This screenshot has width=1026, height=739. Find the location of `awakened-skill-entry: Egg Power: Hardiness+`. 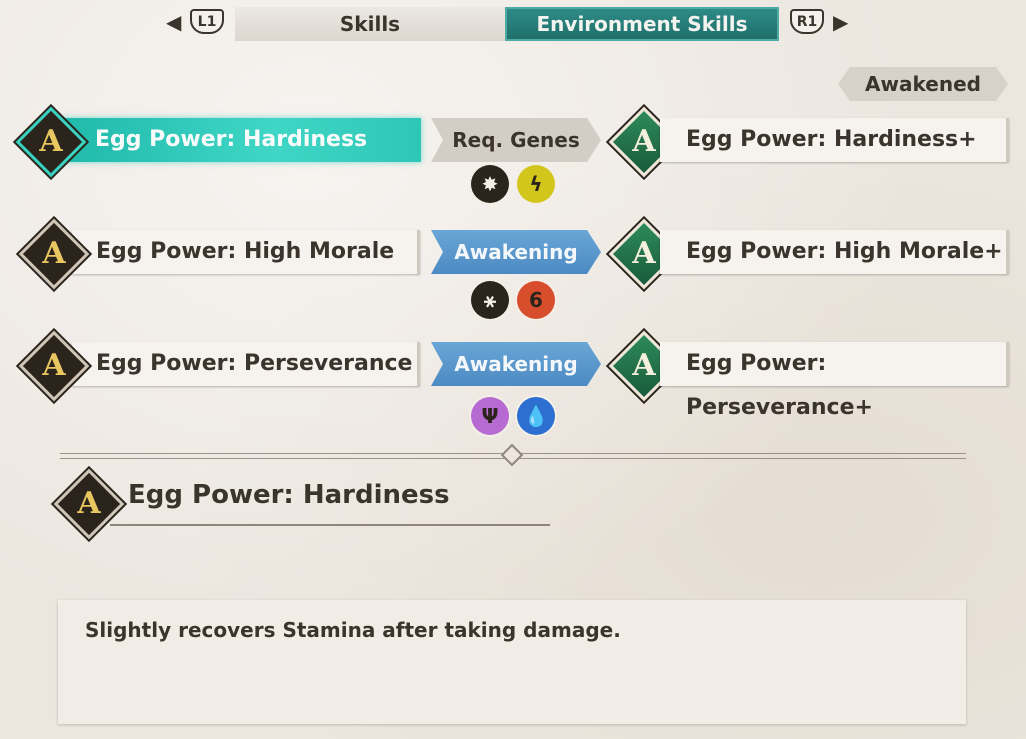

awakened-skill-entry: Egg Power: Hardiness+ is located at coordinates (834, 140).